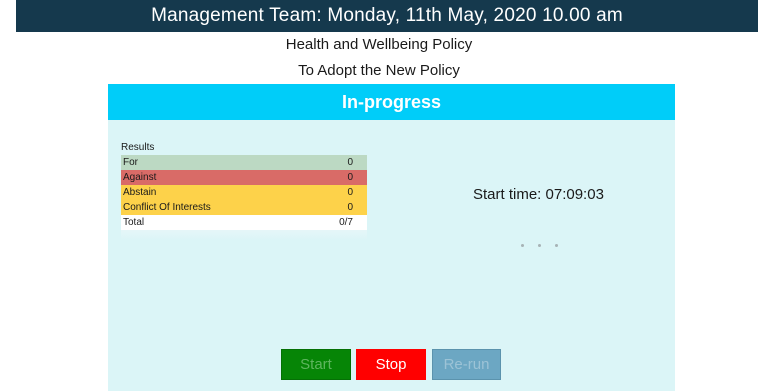 This screenshot has width=758, height=391. I want to click on results-divider, so click(244, 235).